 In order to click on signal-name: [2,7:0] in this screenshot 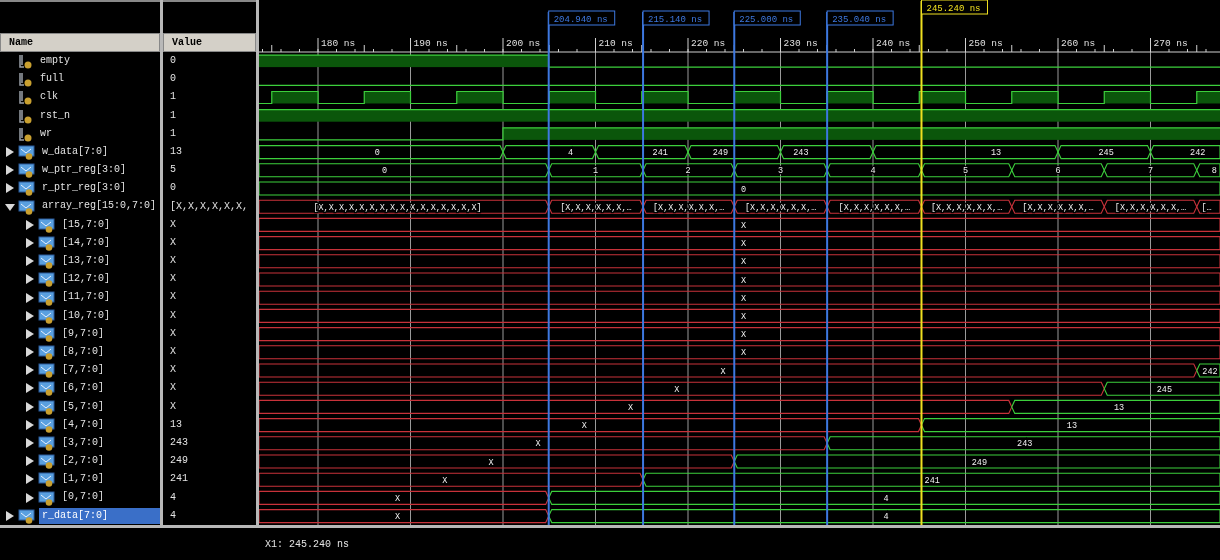, I will do `click(109, 461)`.